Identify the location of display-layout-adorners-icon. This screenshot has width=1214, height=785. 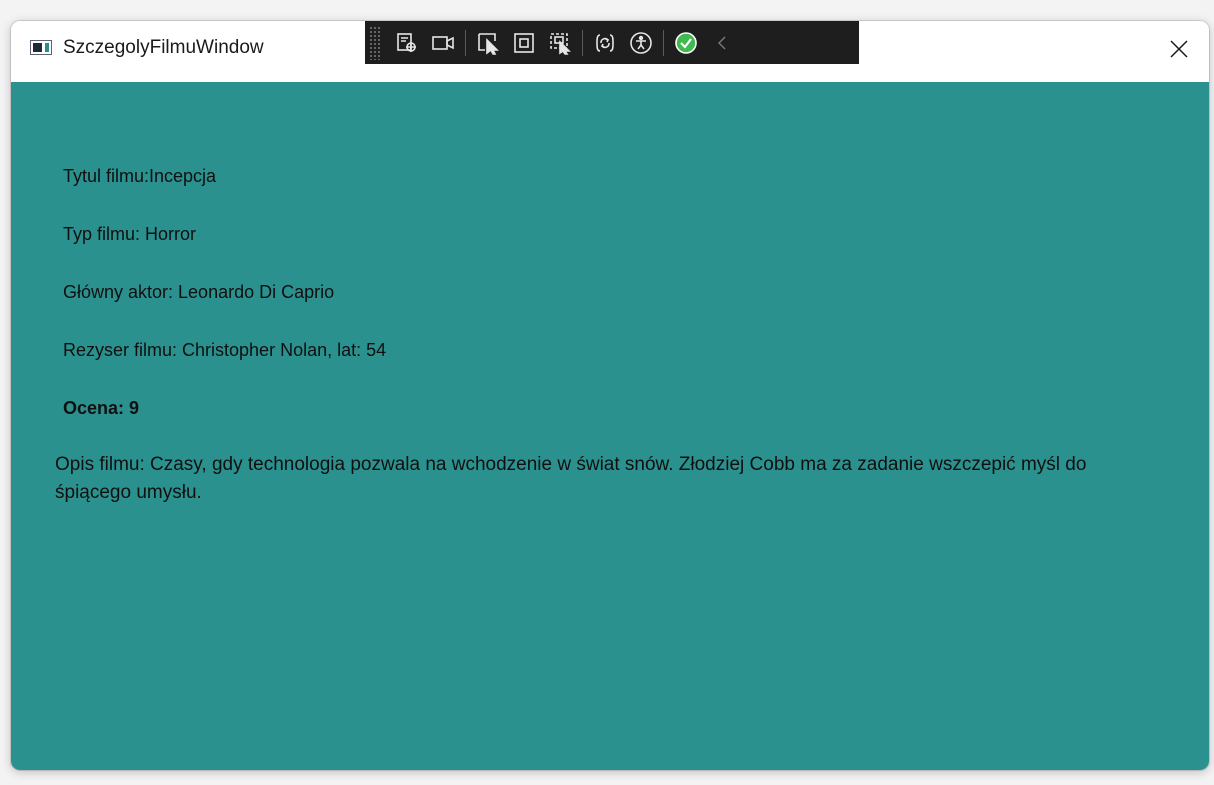
(524, 43).